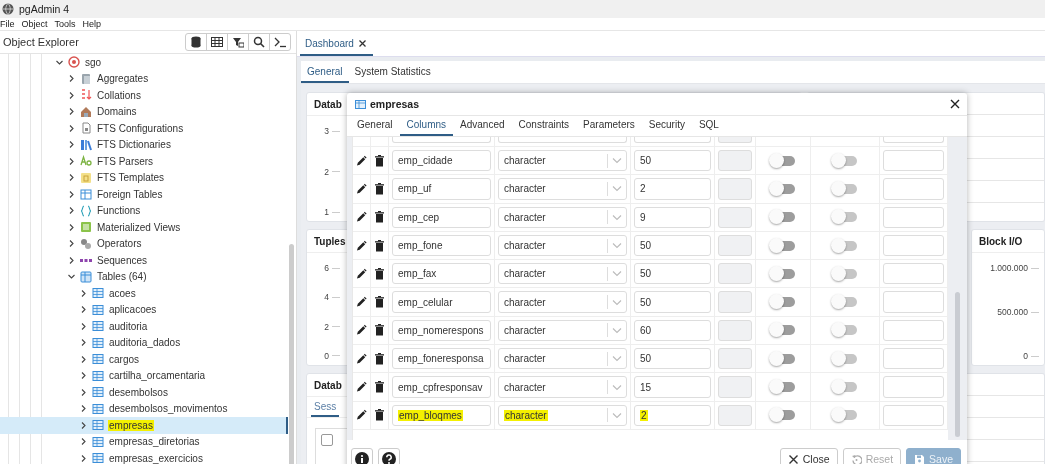  I want to click on checkbox, so click(327, 440).